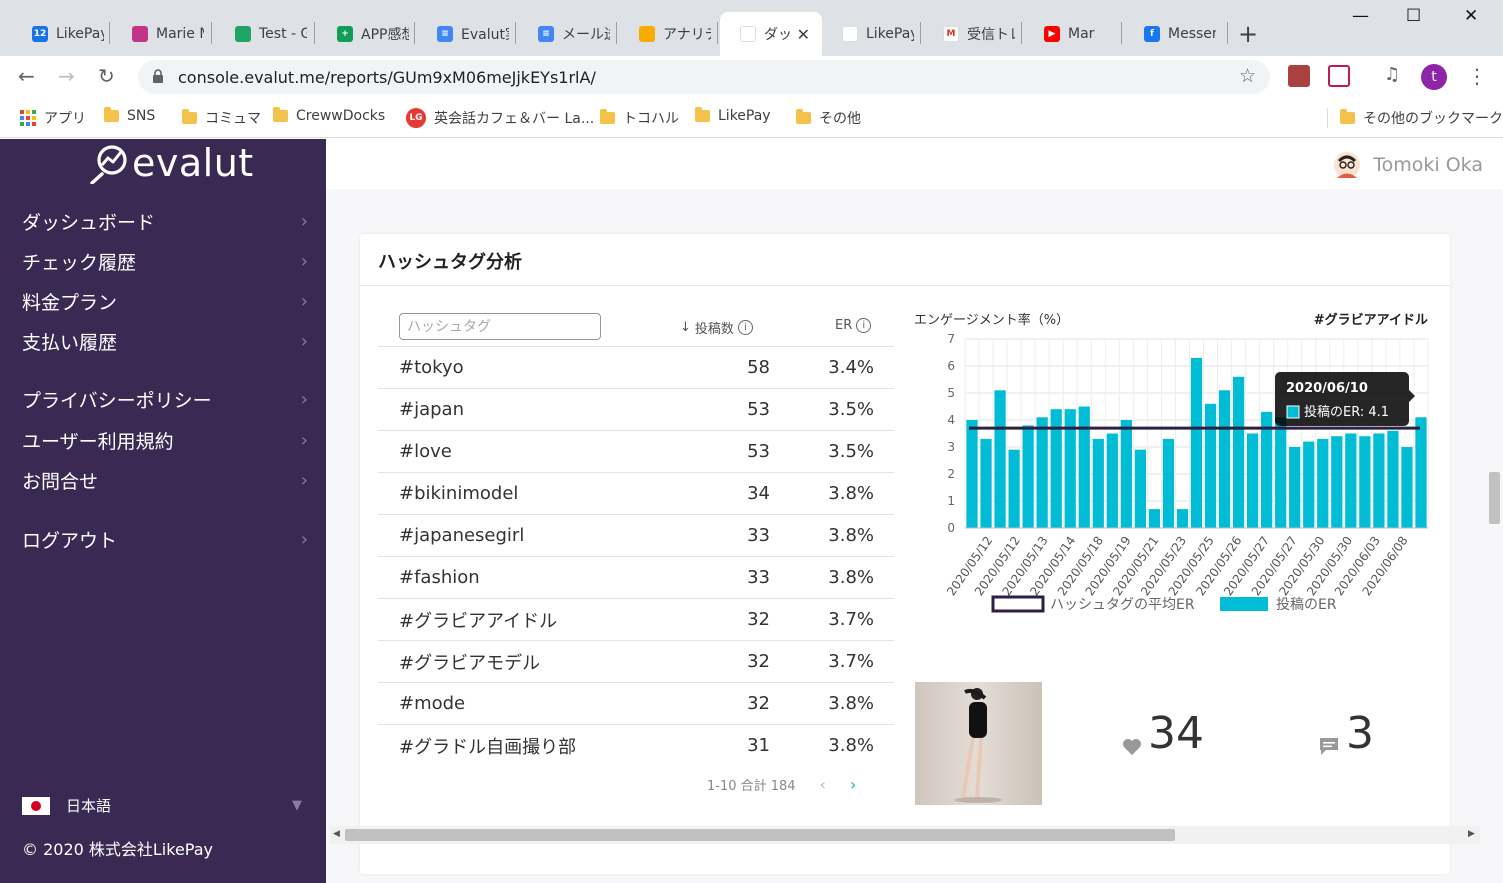 This screenshot has width=1503, height=883. I want to click on posts-header-label: 投稿数, so click(714, 329).